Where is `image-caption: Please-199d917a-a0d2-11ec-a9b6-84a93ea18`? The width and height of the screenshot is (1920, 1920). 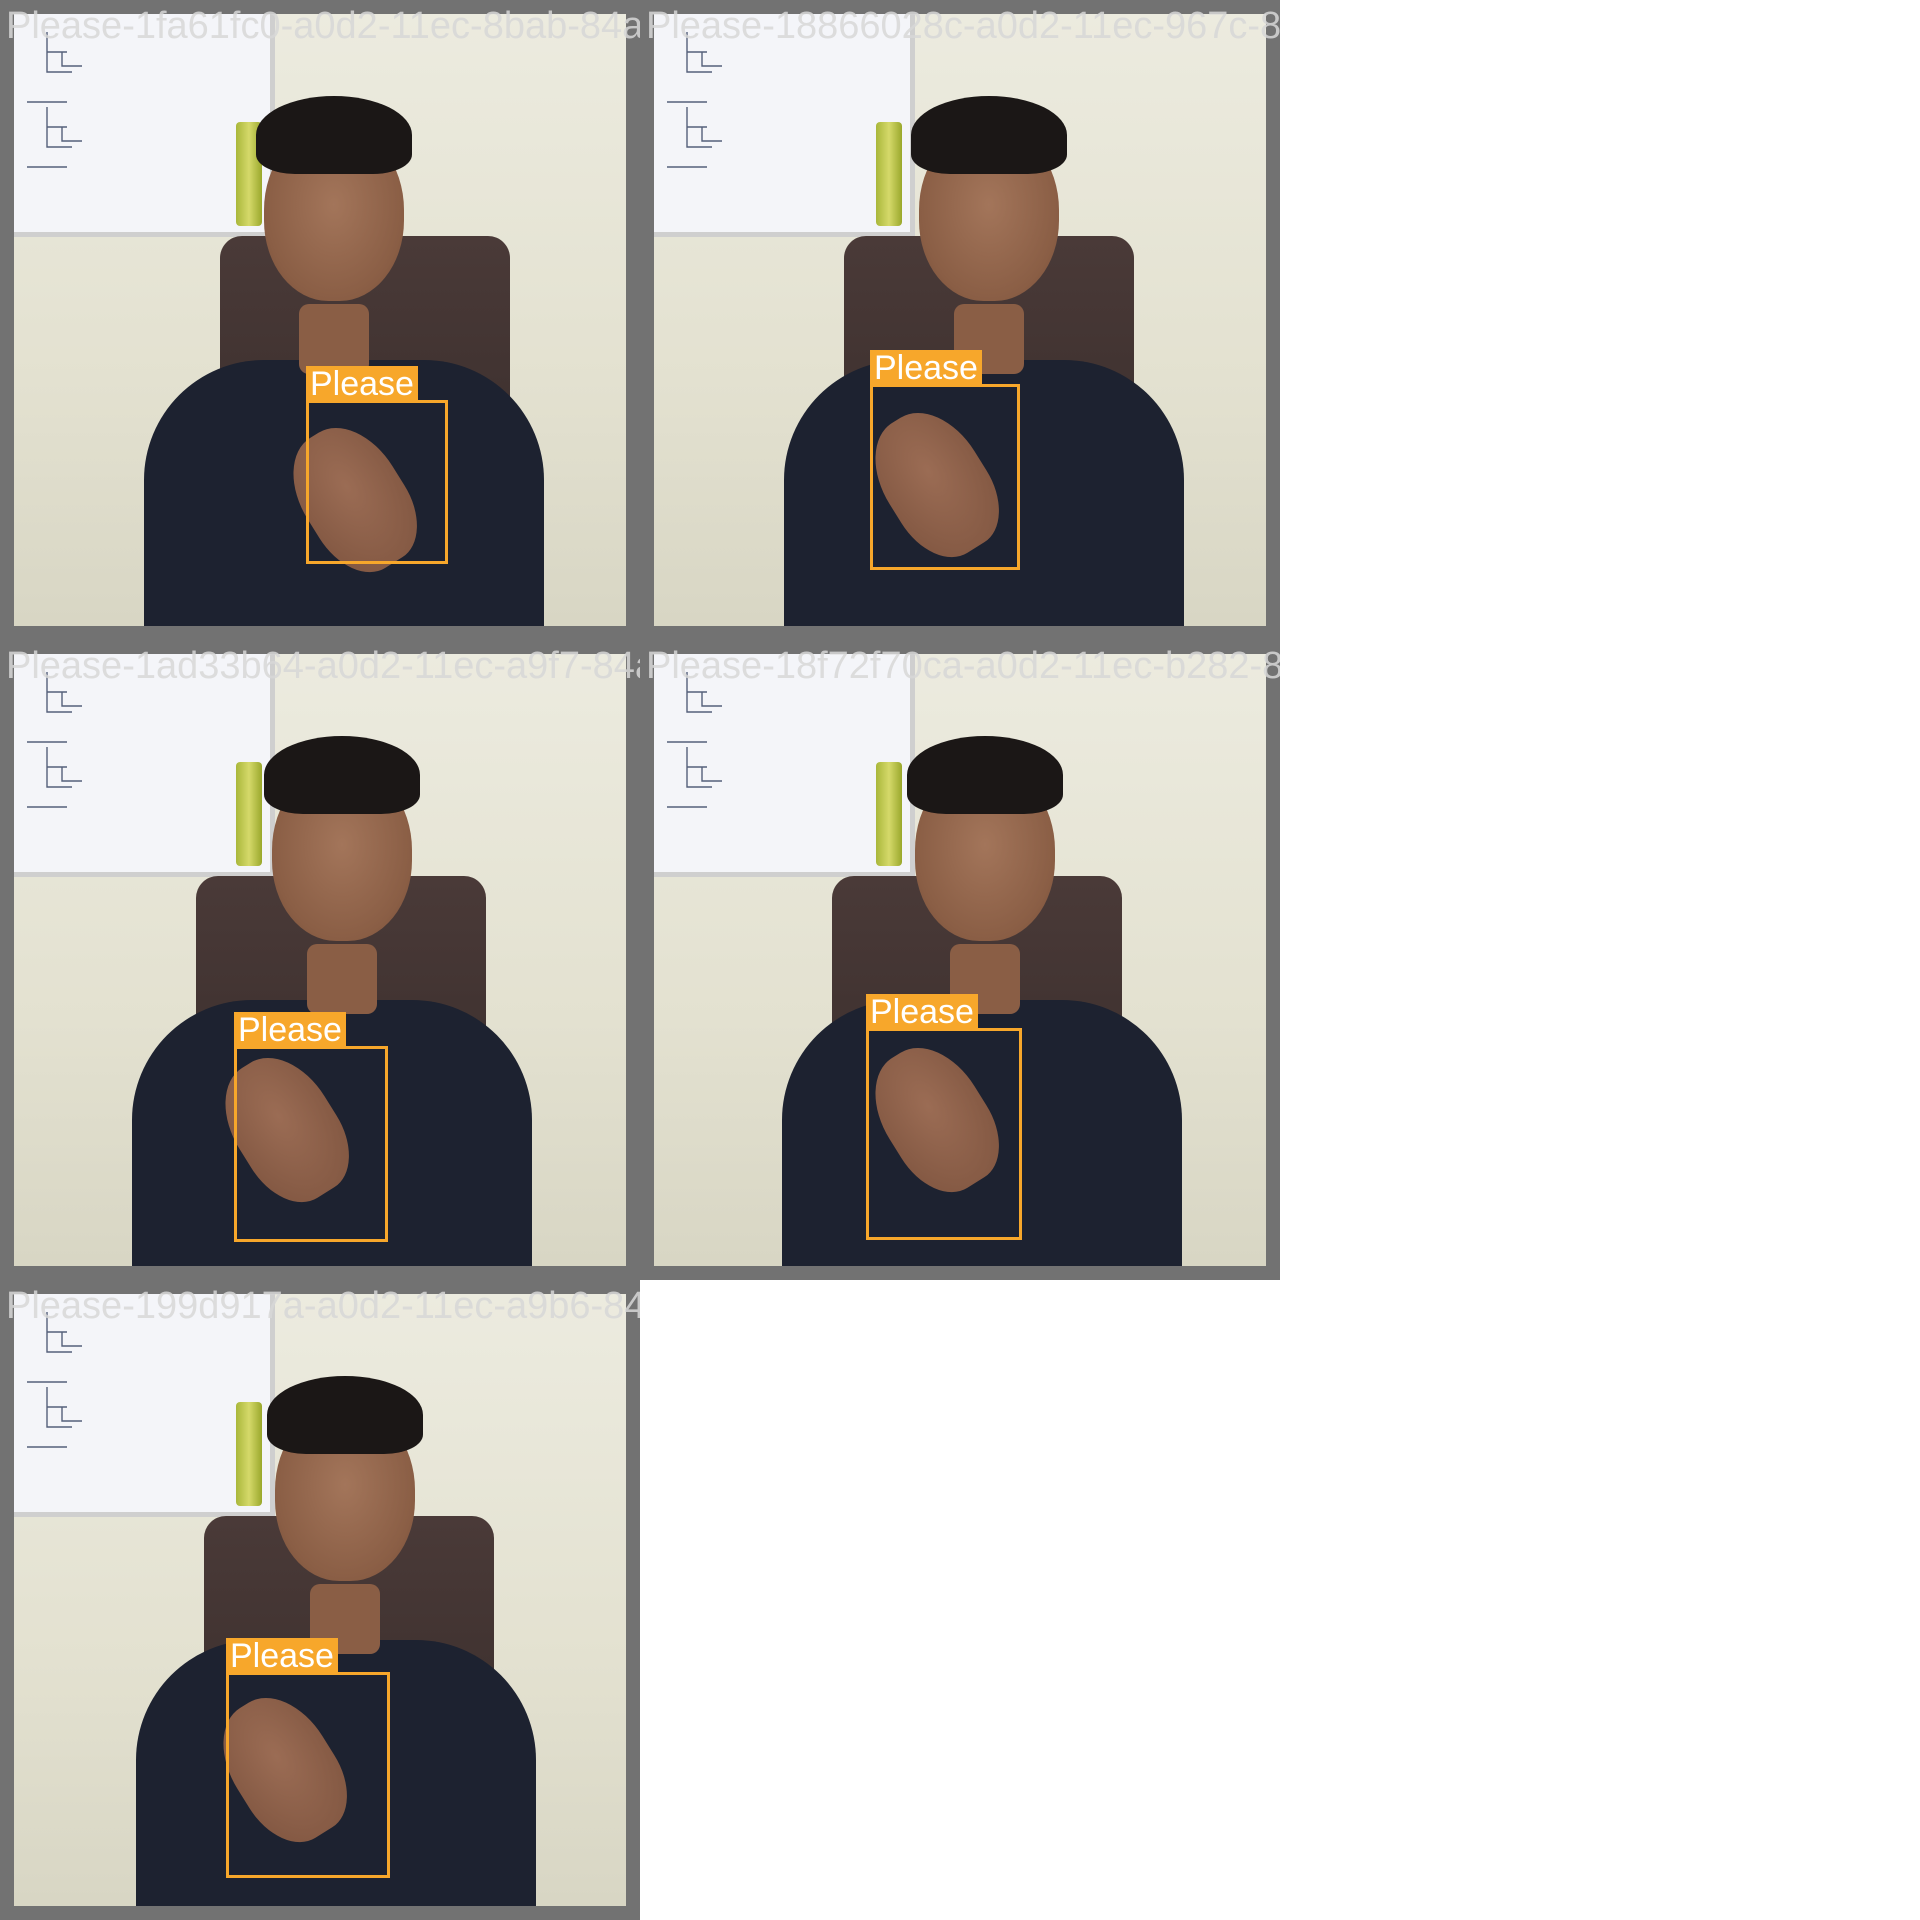 image-caption: Please-199d917a-a0d2-11ec-a9b6-84a93ea18 is located at coordinates (323, 1306).